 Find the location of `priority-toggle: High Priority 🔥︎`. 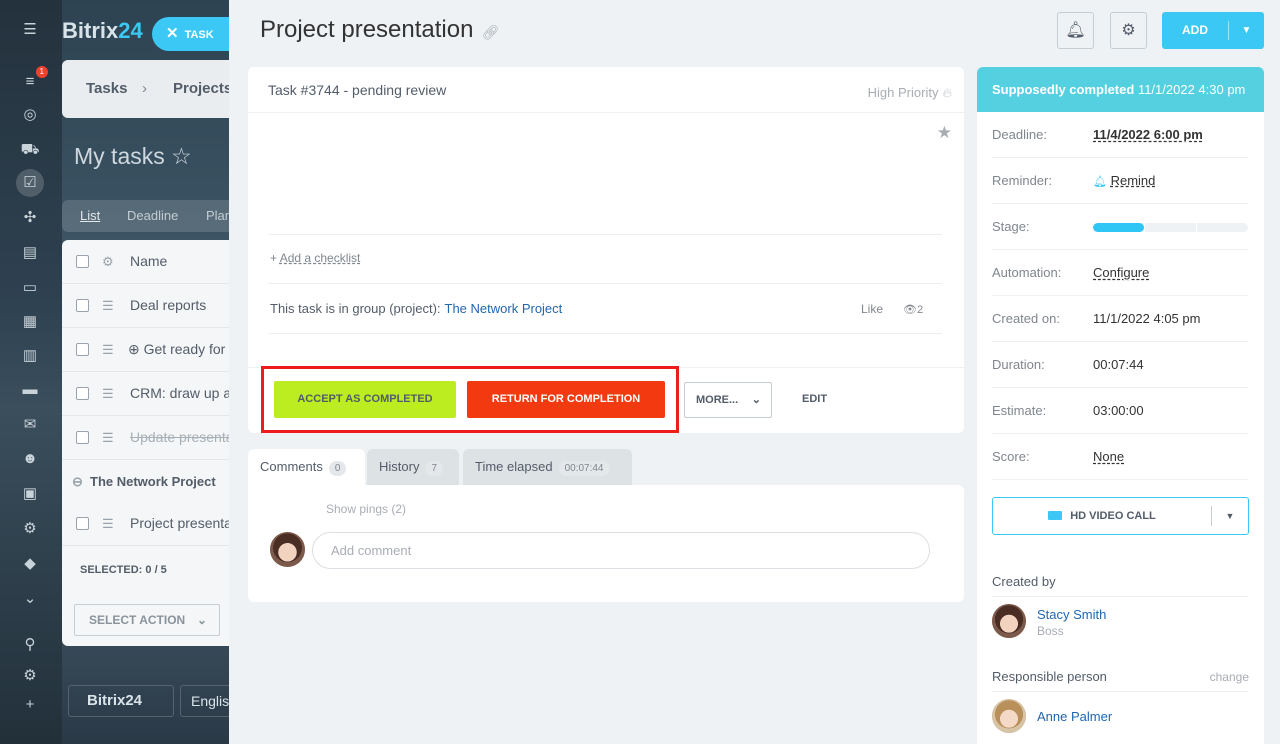

priority-toggle: High Priority 🔥︎ is located at coordinates (910, 93).